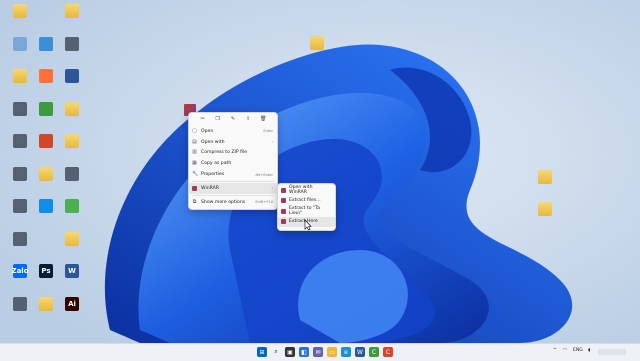 This screenshot has height=361, width=640. I want to click on taskbar: ⊞ ⌕ ▣ ◧ ✉ ▭ e W C C ^ ◠ ENG ◖, so click(320, 352).